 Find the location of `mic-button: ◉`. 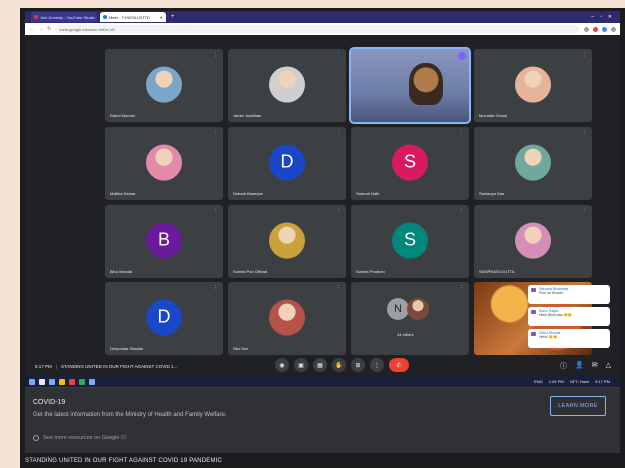

mic-button: ◉ is located at coordinates (282, 365).